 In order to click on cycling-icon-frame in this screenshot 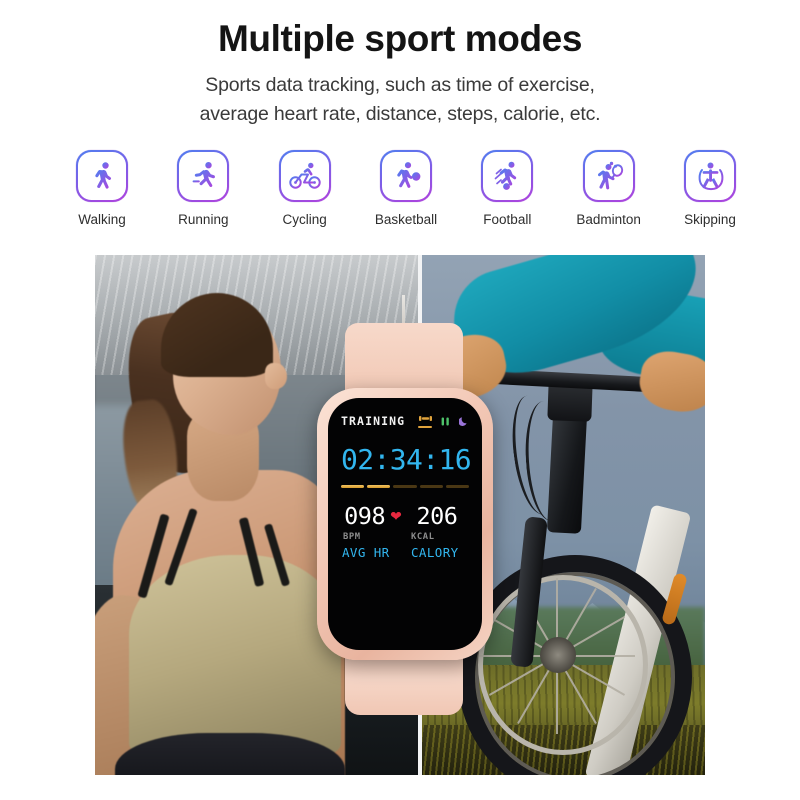, I will do `click(305, 176)`.